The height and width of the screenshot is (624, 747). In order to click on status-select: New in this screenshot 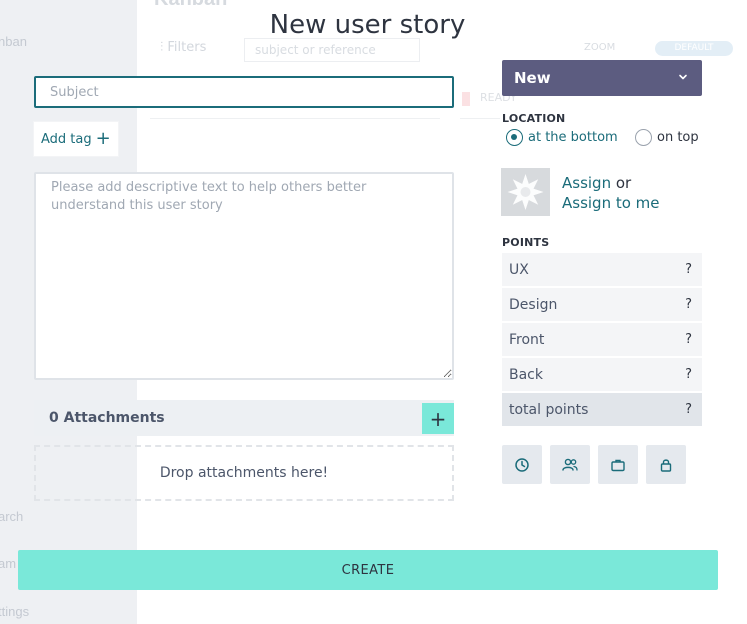, I will do `click(602, 78)`.